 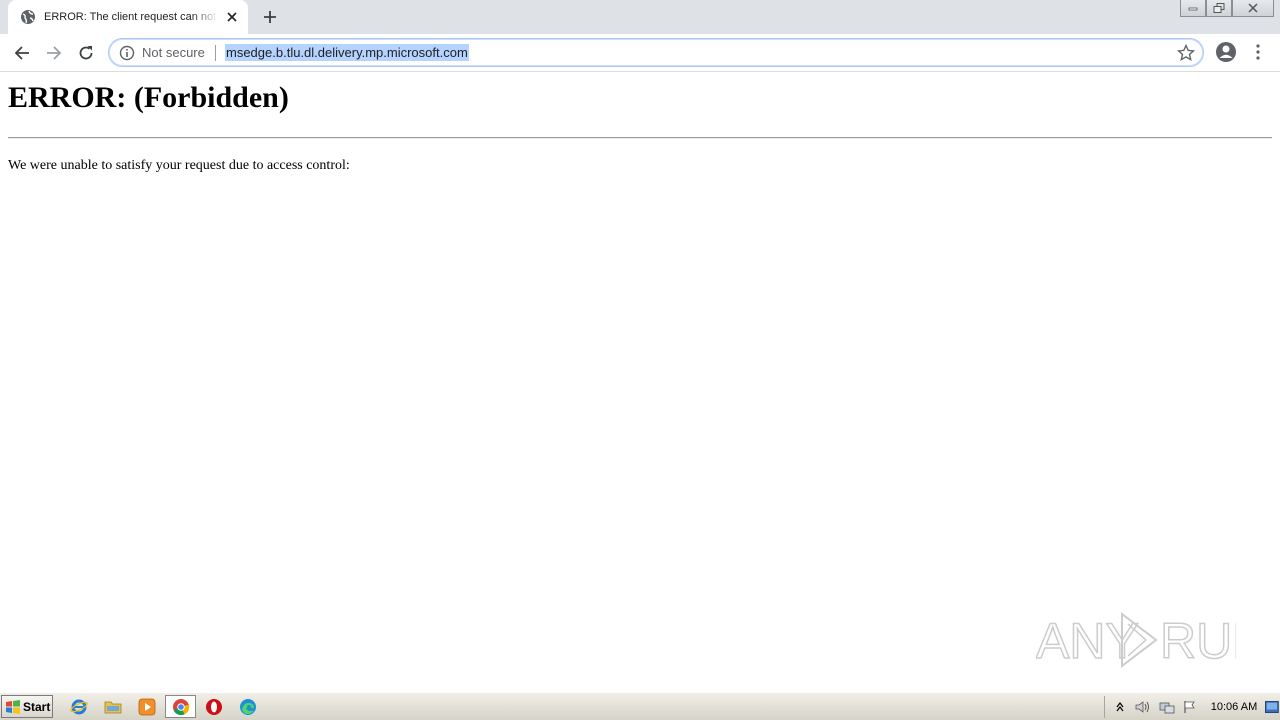 I want to click on action-center-flag-icon, so click(x=1190, y=707).